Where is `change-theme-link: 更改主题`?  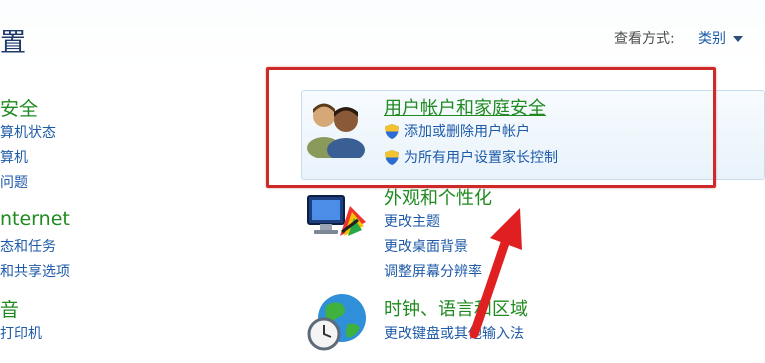
change-theme-link: 更改主题 is located at coordinates (412, 221).